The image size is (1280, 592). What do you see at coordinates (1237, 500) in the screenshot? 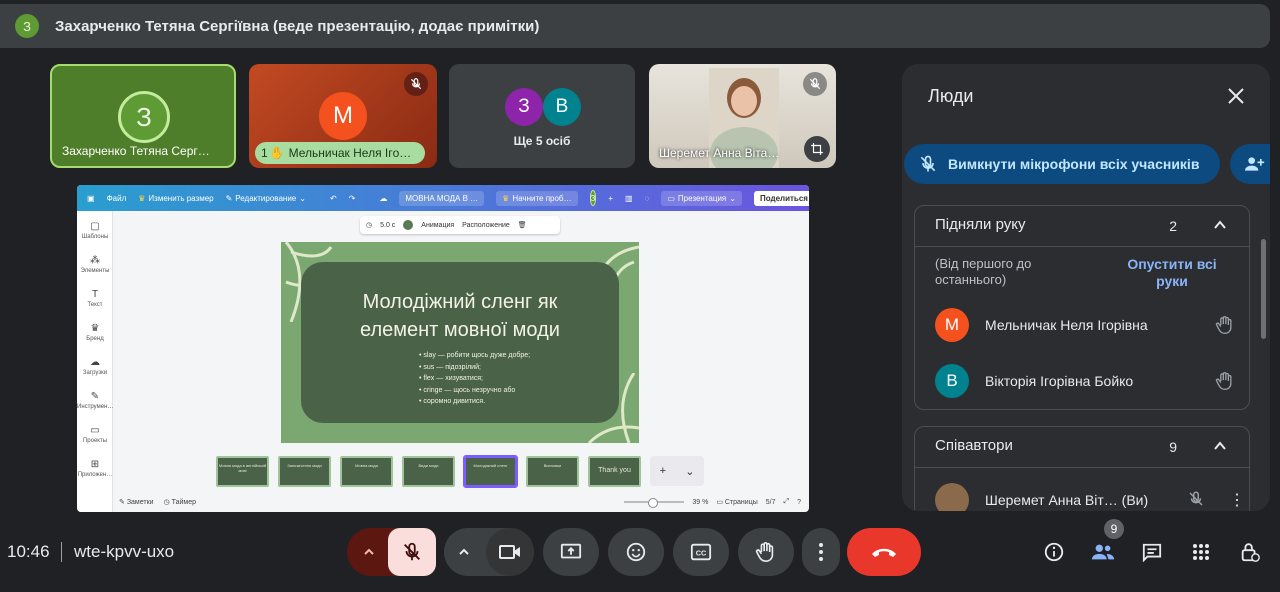
I see `more-vert-icon: ⋮` at bounding box center [1237, 500].